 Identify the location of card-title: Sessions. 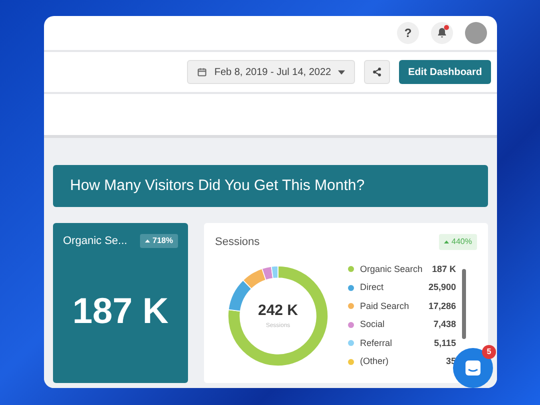
(237, 242).